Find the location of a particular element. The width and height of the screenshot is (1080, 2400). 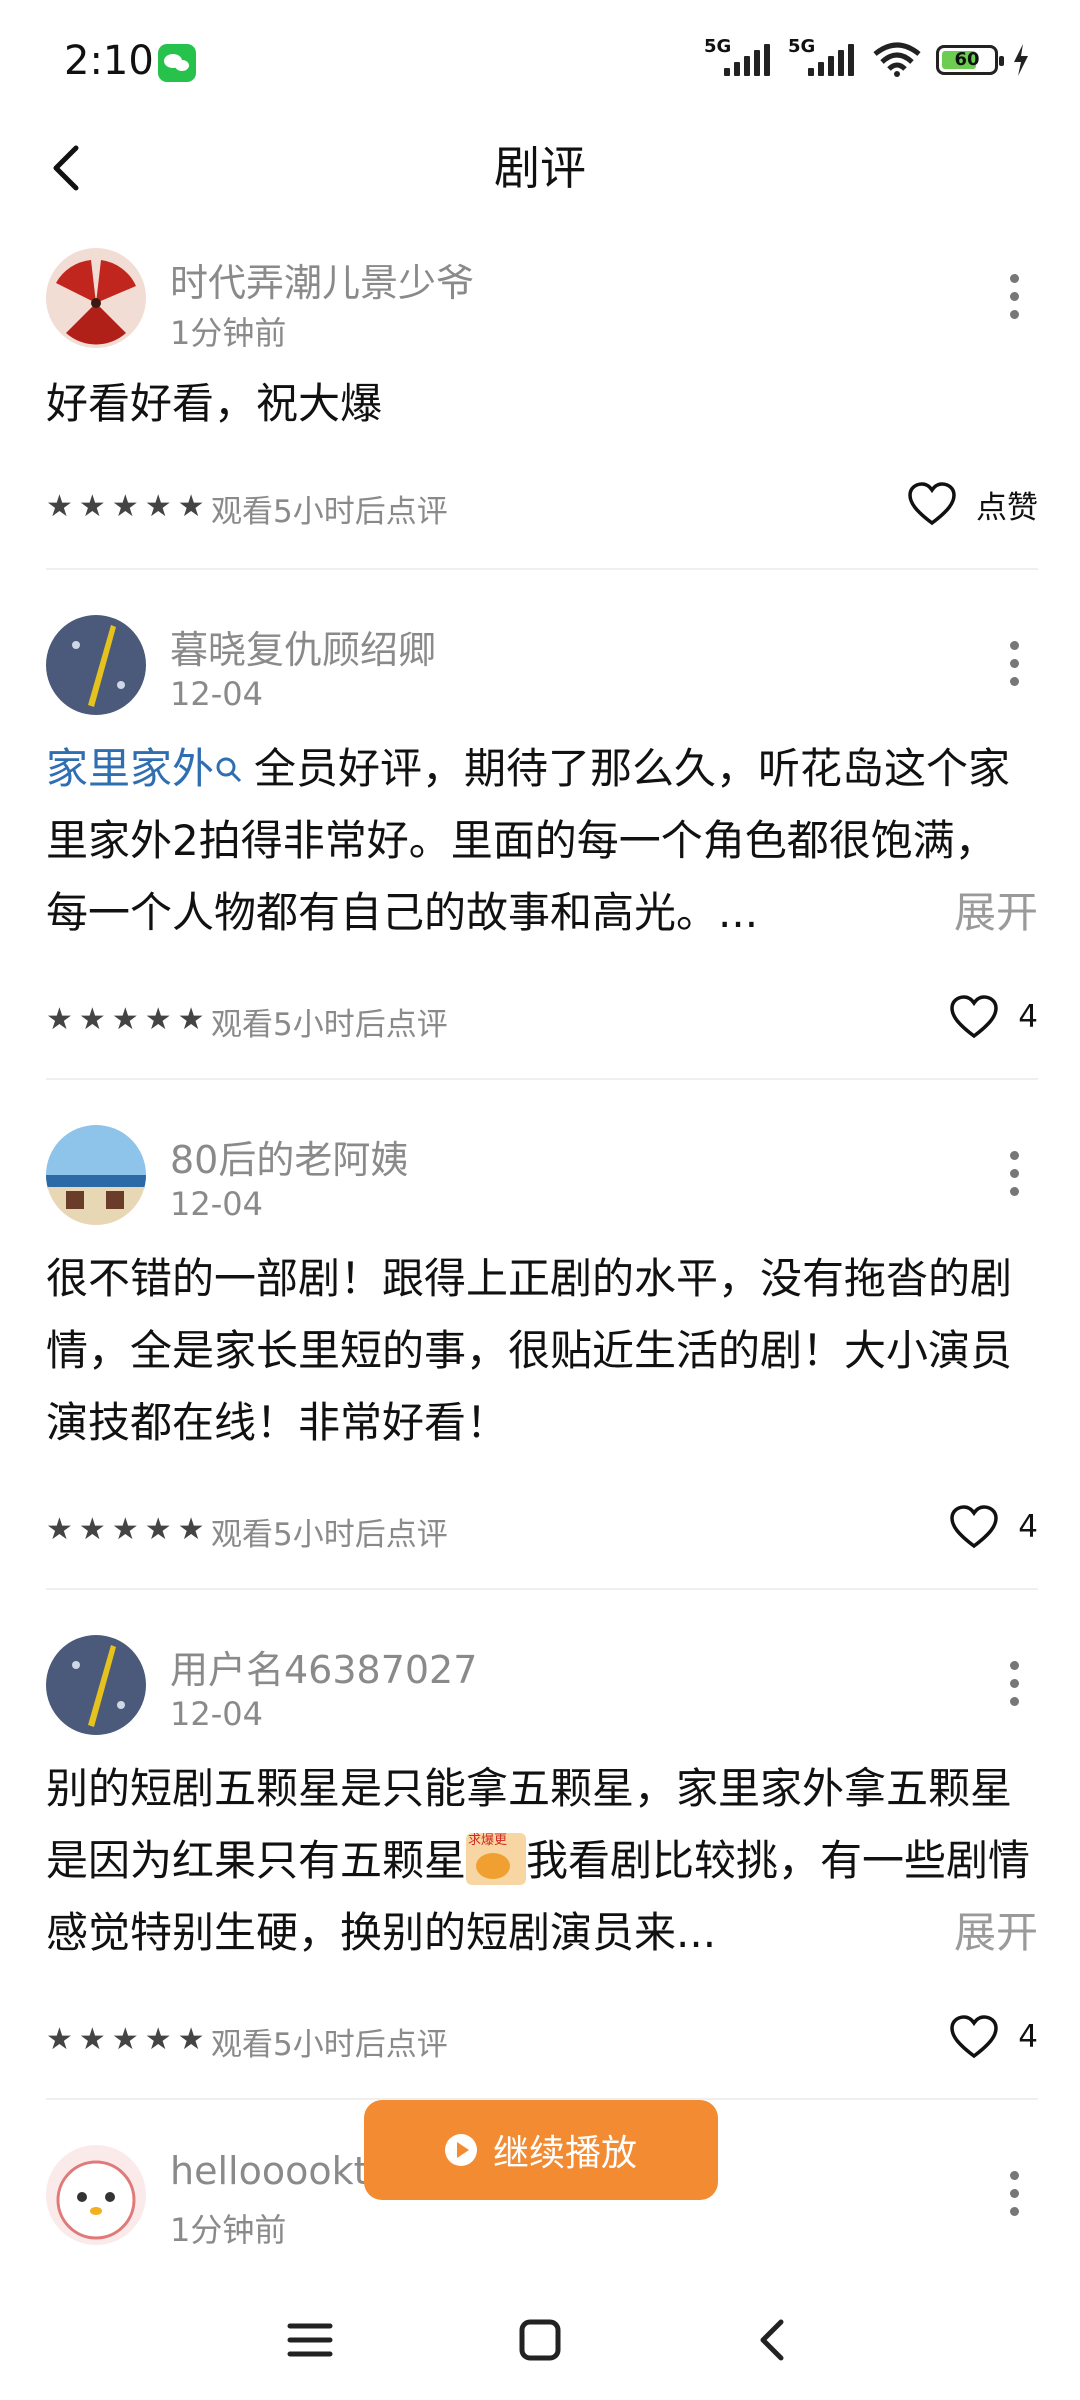

comment-time: 1分钟前 is located at coordinates (228, 2230).